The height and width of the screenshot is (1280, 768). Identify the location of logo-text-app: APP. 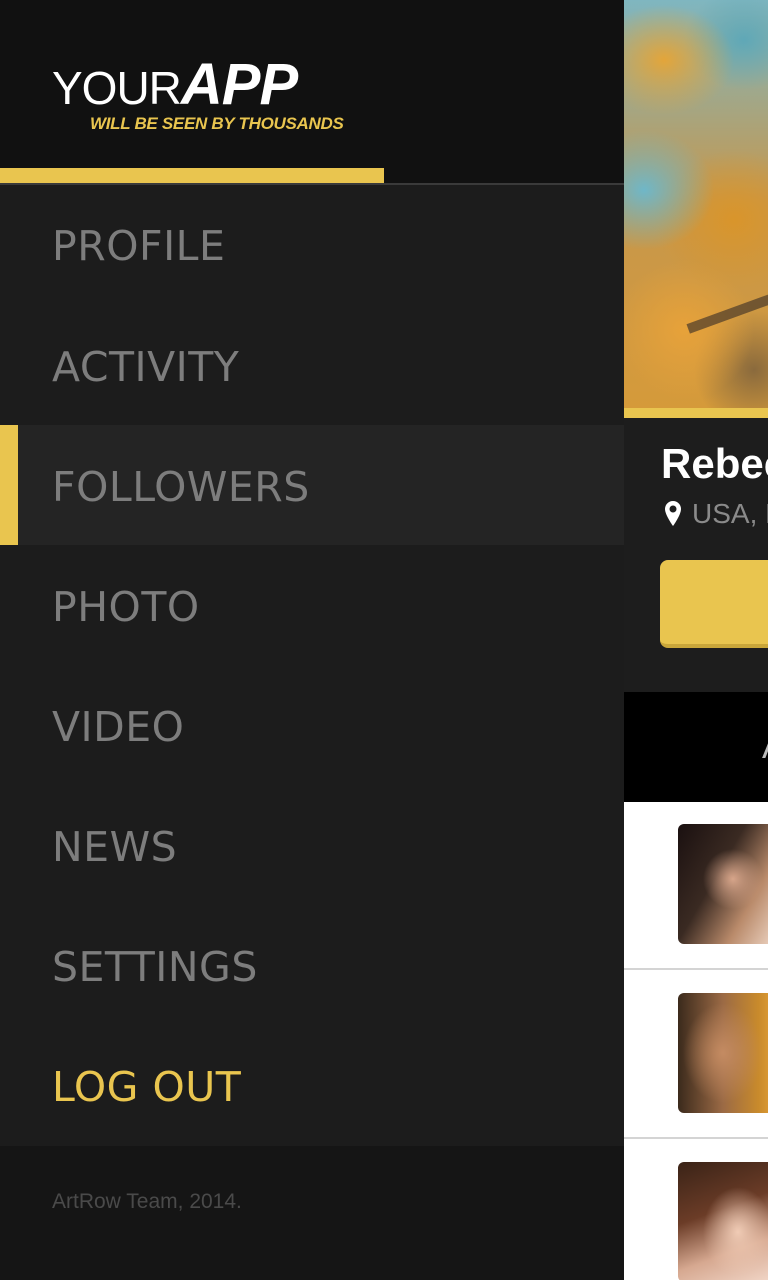
(239, 84).